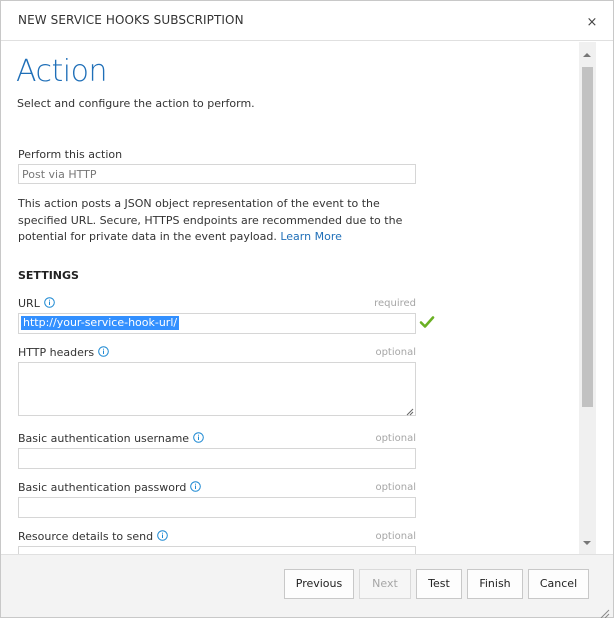  What do you see at coordinates (587, 543) in the screenshot?
I see `scroll-down-arrow-icon` at bounding box center [587, 543].